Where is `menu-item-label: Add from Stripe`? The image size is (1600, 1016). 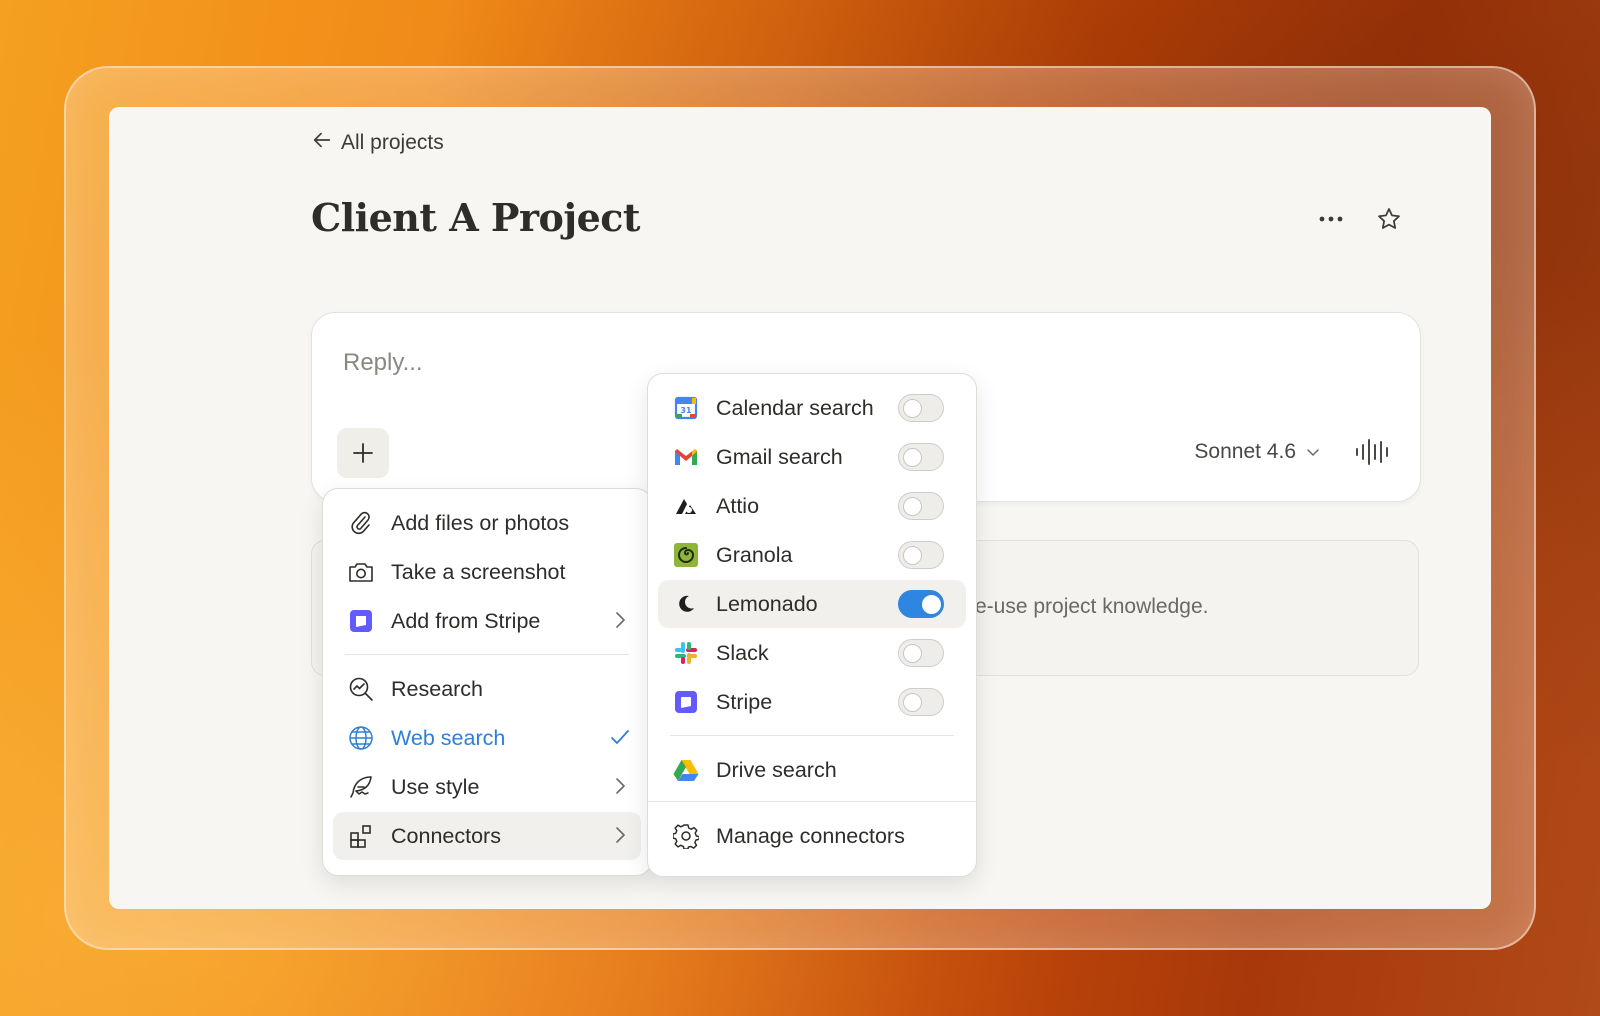 menu-item-label: Add from Stripe is located at coordinates (466, 620).